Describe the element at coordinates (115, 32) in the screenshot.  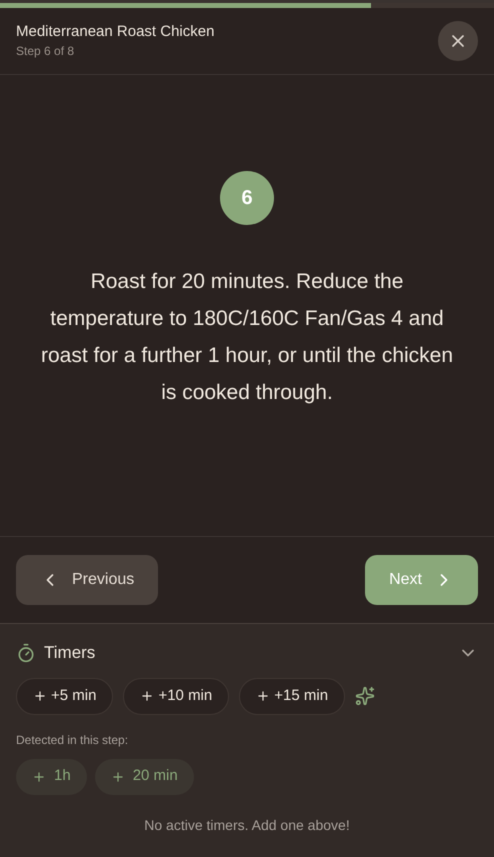
I see `recipe-title: Mediterranean Roast Chicken` at that location.